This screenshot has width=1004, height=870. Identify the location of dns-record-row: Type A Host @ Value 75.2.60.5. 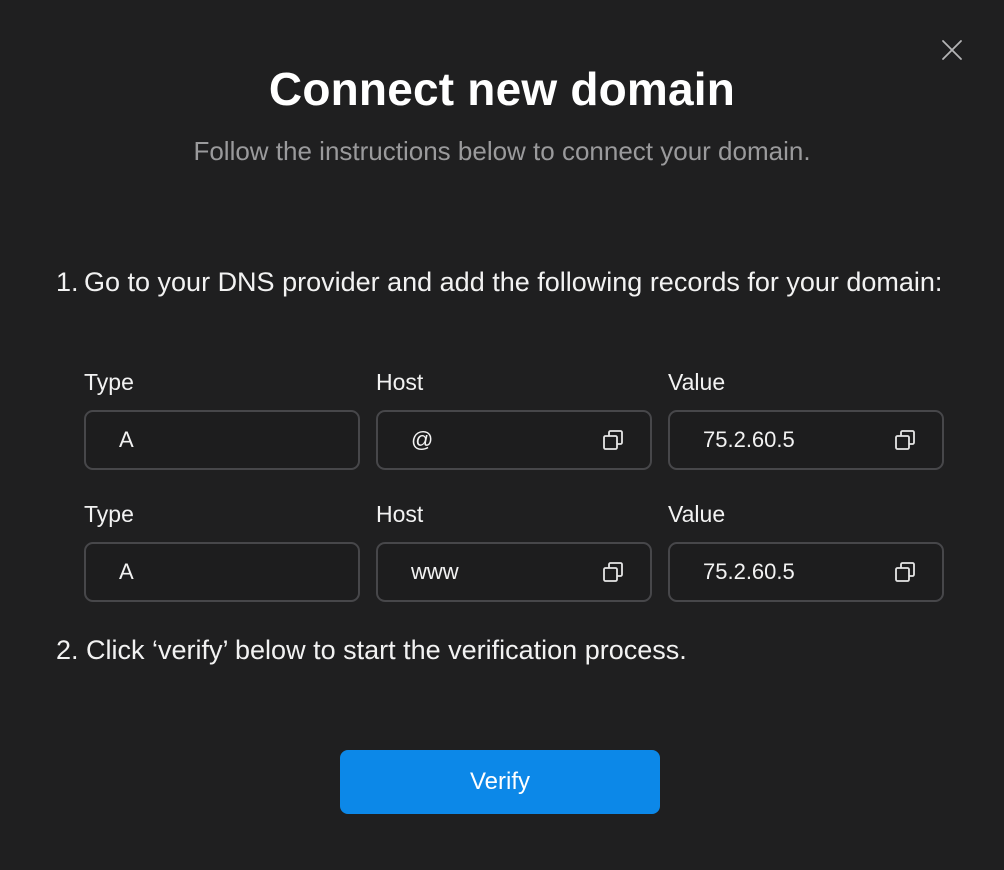
(514, 418).